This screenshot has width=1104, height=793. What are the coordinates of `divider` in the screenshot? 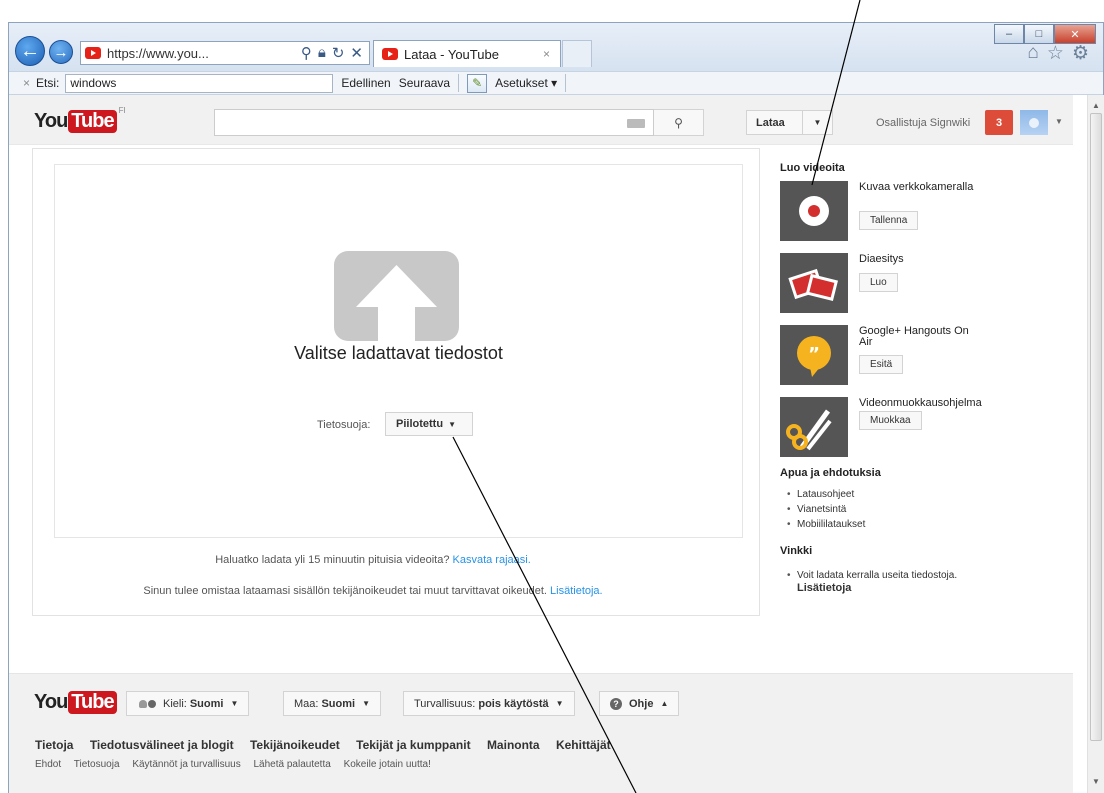 It's located at (566, 83).